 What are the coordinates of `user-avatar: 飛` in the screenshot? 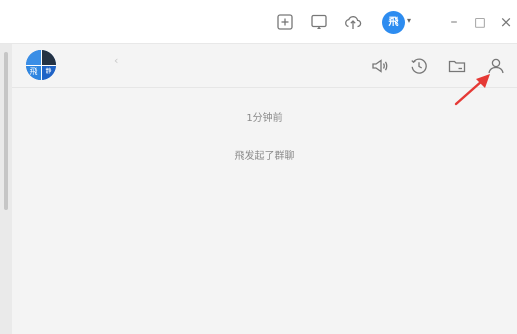 It's located at (393, 22).